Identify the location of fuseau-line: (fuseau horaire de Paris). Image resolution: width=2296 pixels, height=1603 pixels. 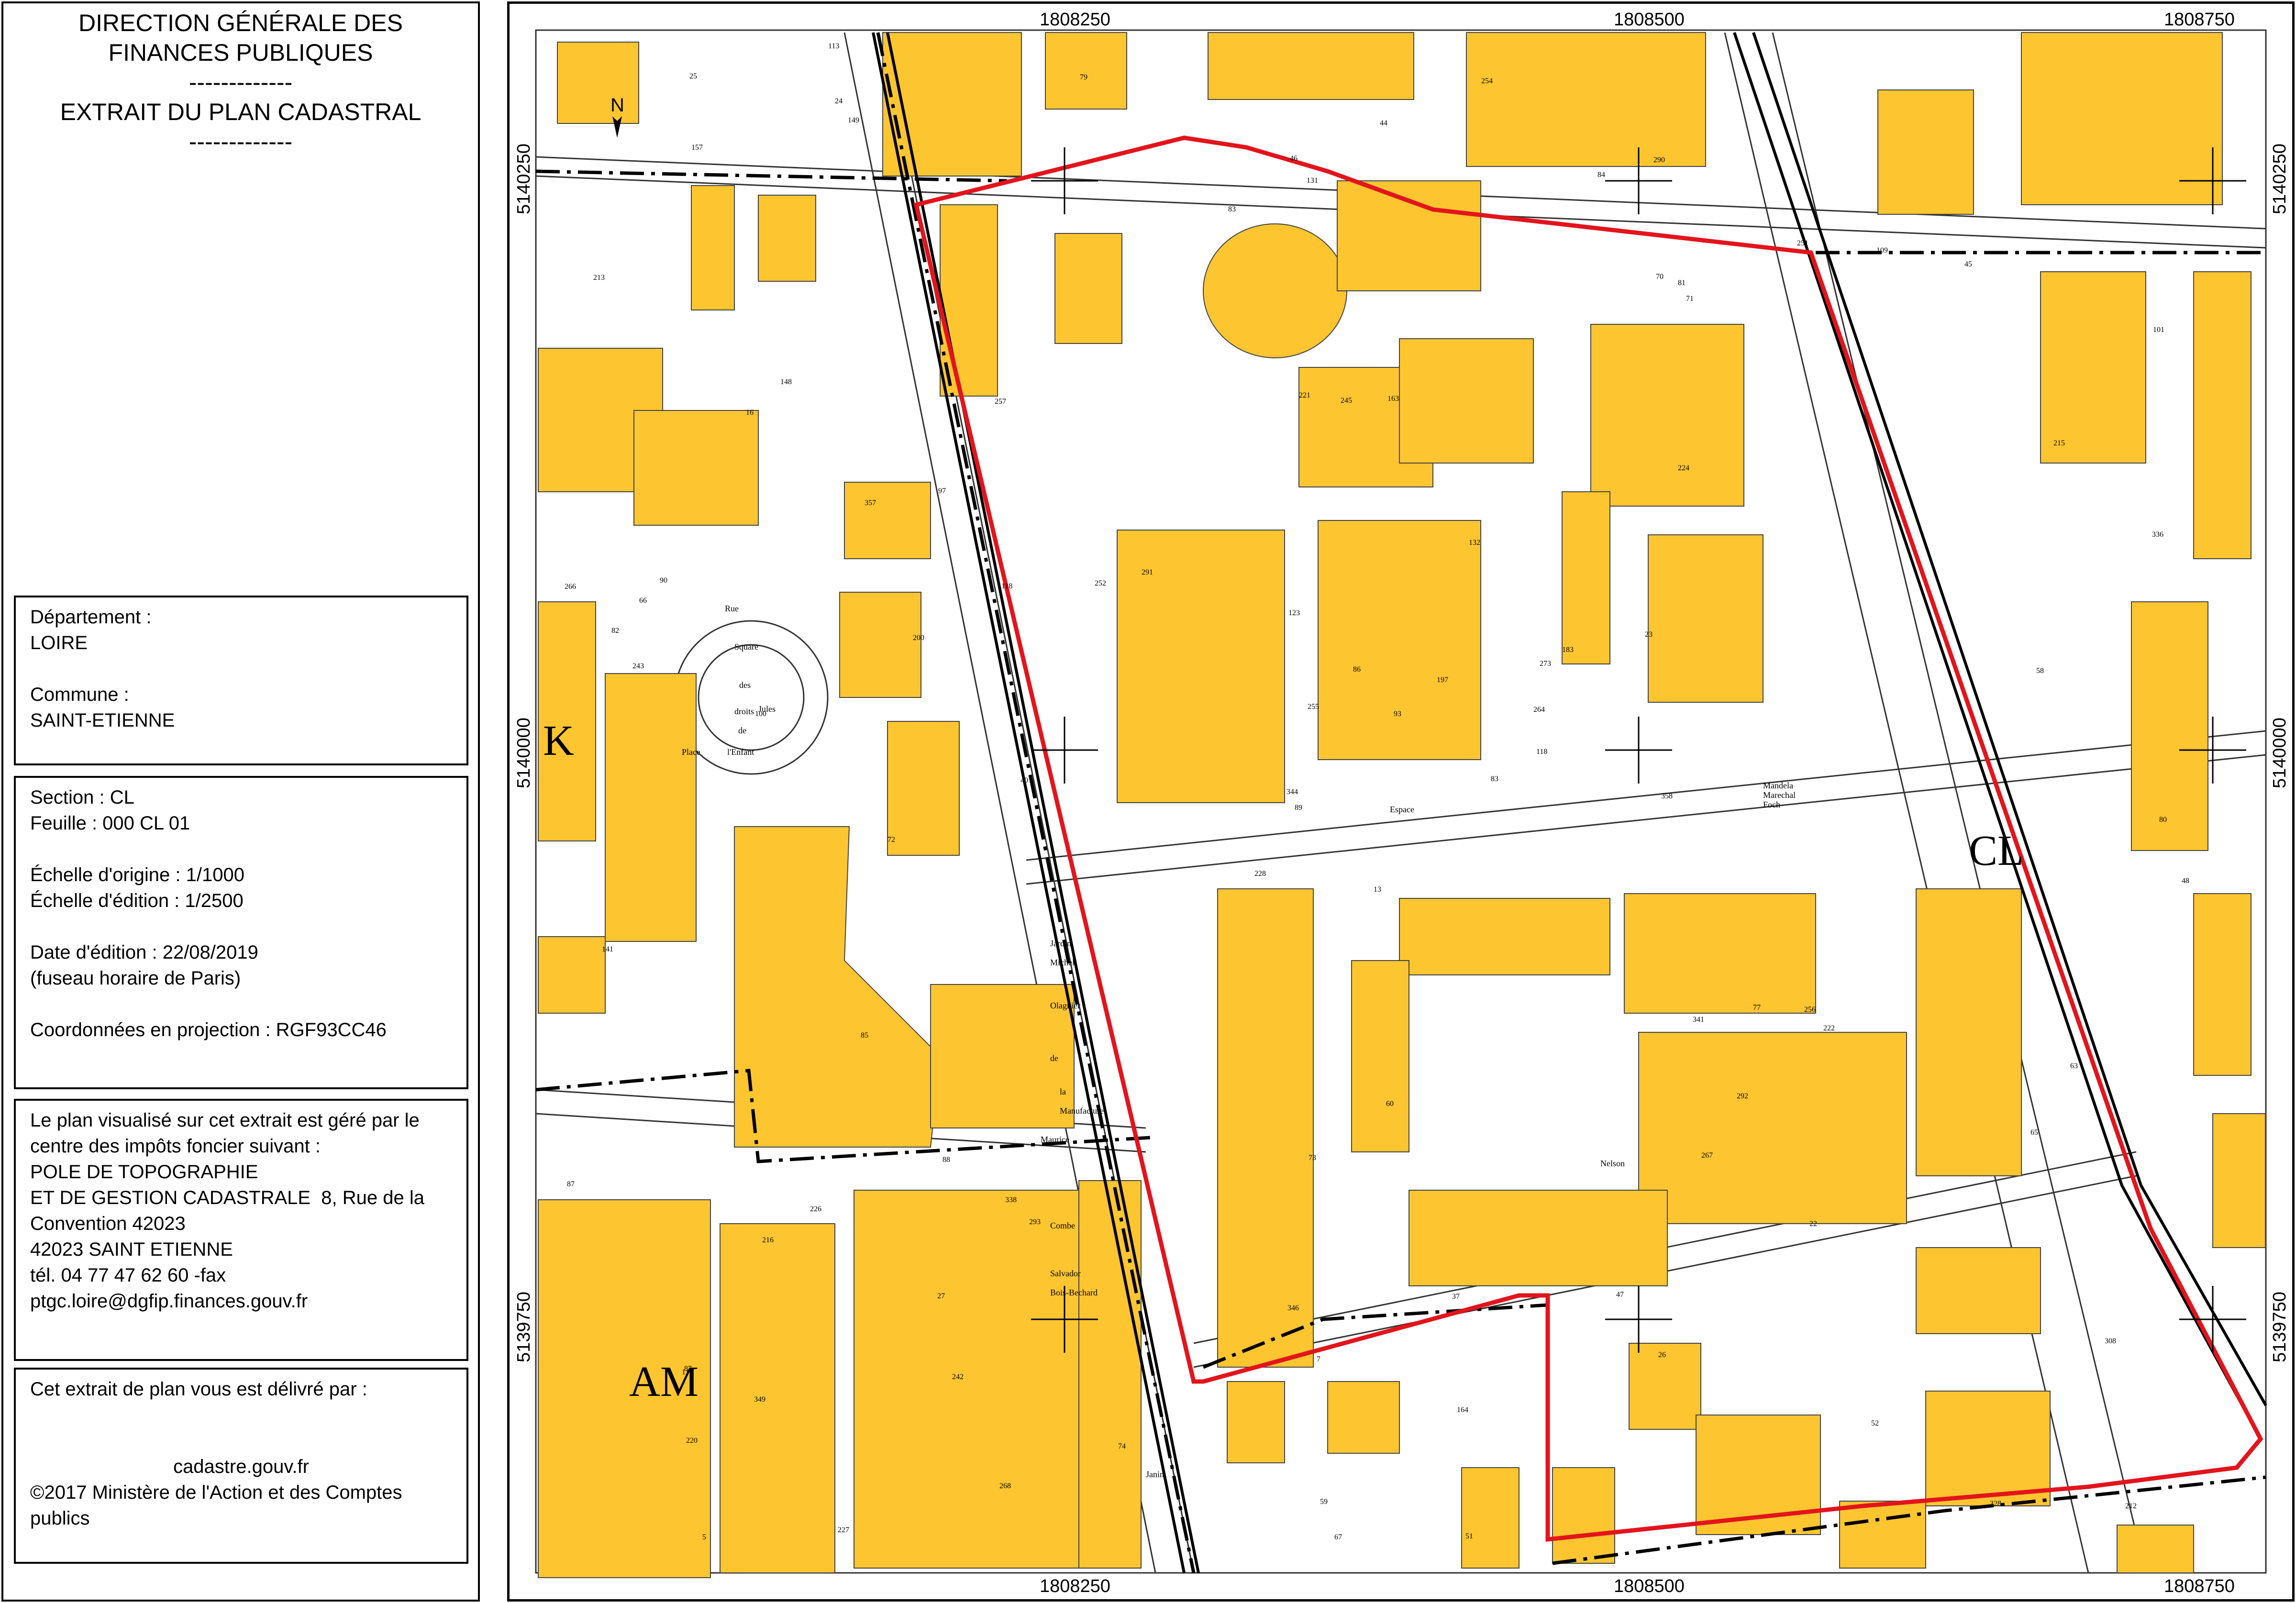
(135, 978).